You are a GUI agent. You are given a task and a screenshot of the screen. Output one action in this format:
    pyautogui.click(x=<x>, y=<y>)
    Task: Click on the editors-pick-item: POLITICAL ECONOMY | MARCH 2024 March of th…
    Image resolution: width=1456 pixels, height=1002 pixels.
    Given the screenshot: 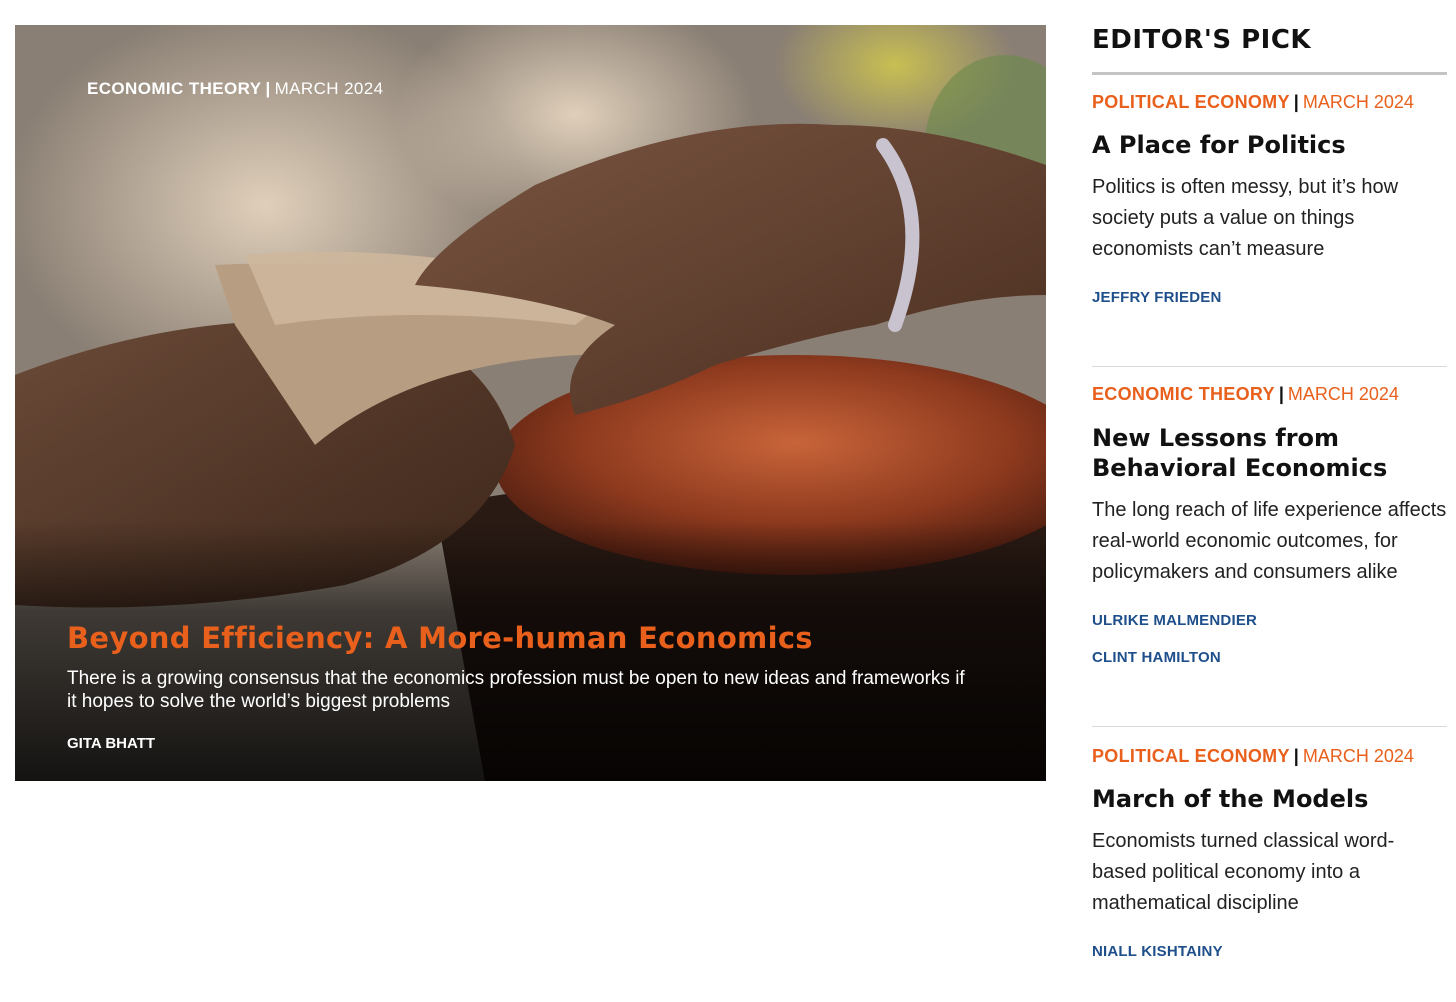 What is the action you would take?
    pyautogui.click(x=1269, y=850)
    